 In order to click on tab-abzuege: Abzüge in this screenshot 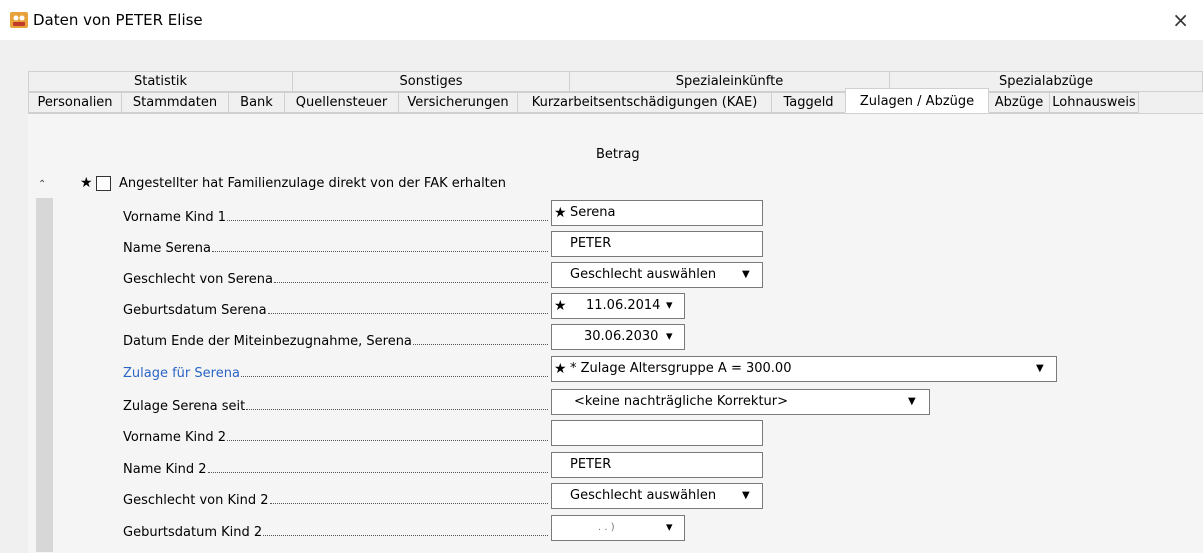, I will do `click(1019, 102)`.